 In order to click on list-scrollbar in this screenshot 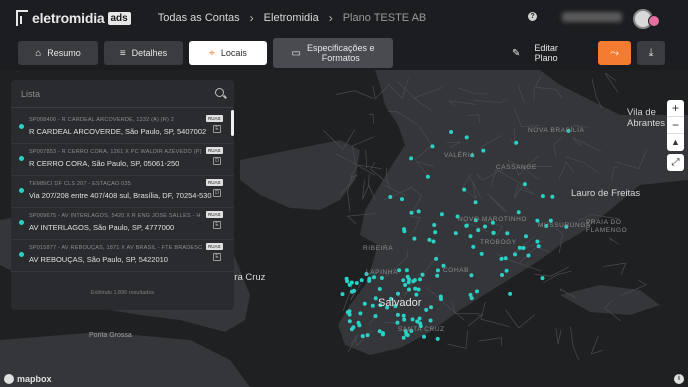, I will do `click(232, 123)`.